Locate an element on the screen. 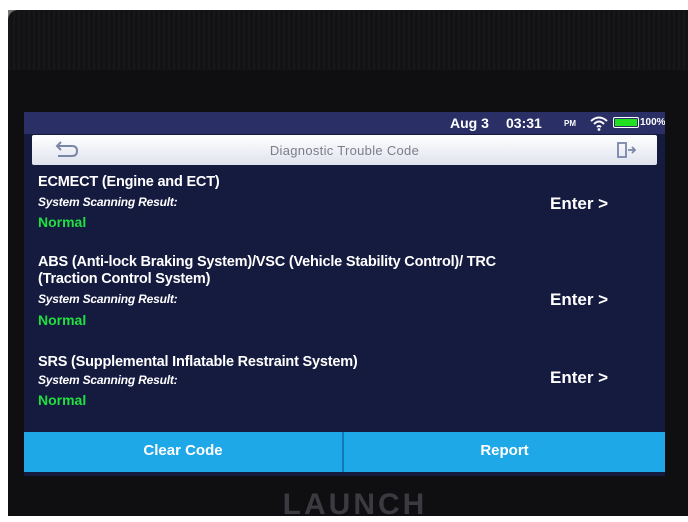 The width and height of the screenshot is (688, 522). clear-code-button: Clear Code is located at coordinates (184, 452).